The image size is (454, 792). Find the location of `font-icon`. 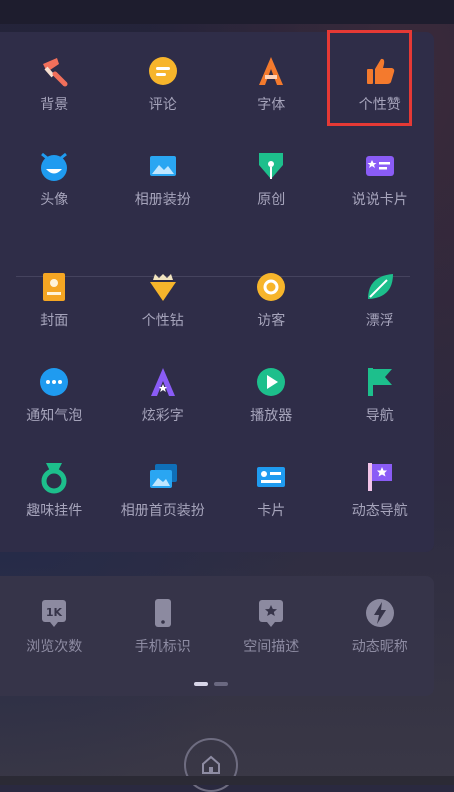

font-icon is located at coordinates (271, 71).